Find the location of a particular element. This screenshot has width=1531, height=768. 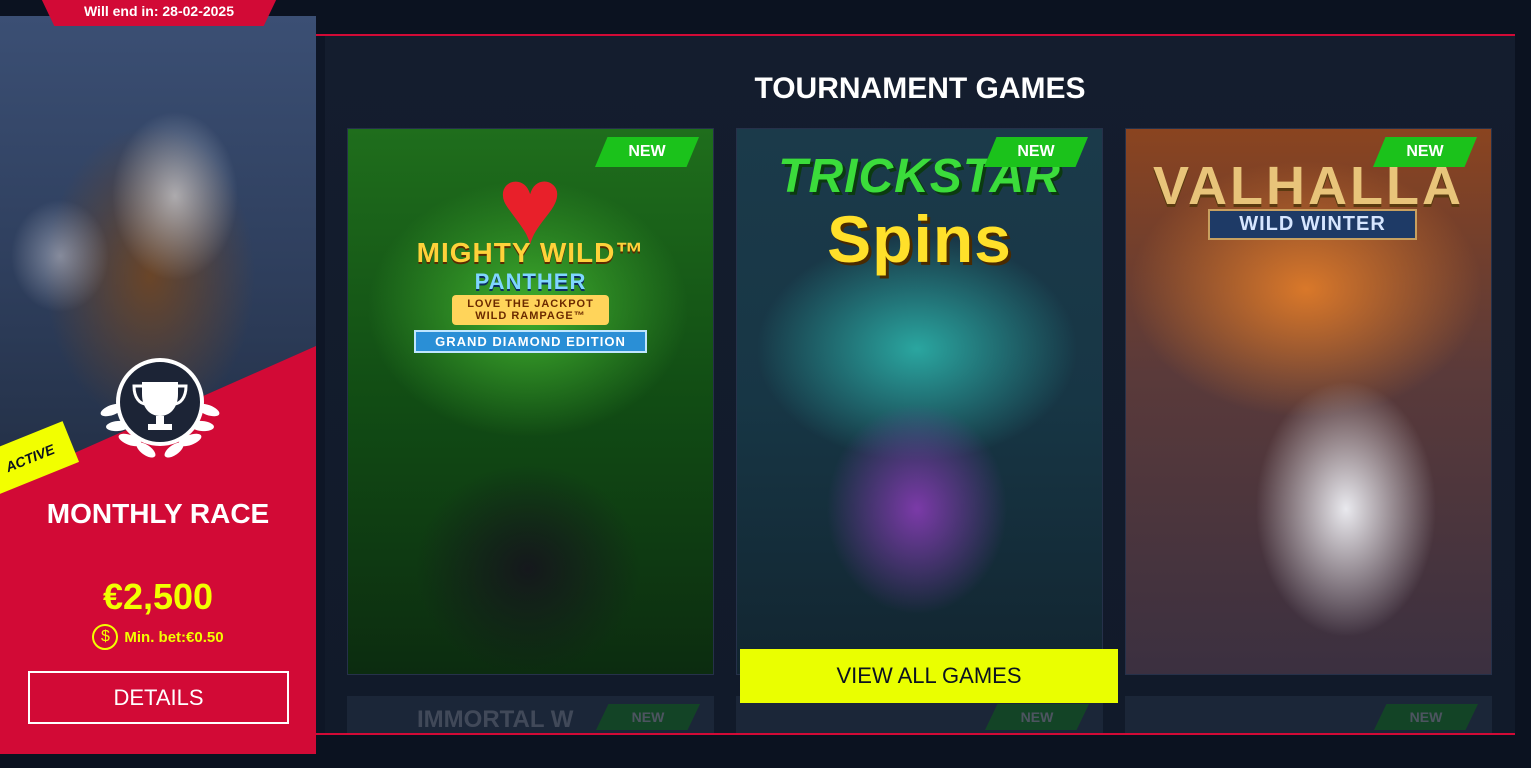

race-title: MONTHLY RACE is located at coordinates (158, 513).